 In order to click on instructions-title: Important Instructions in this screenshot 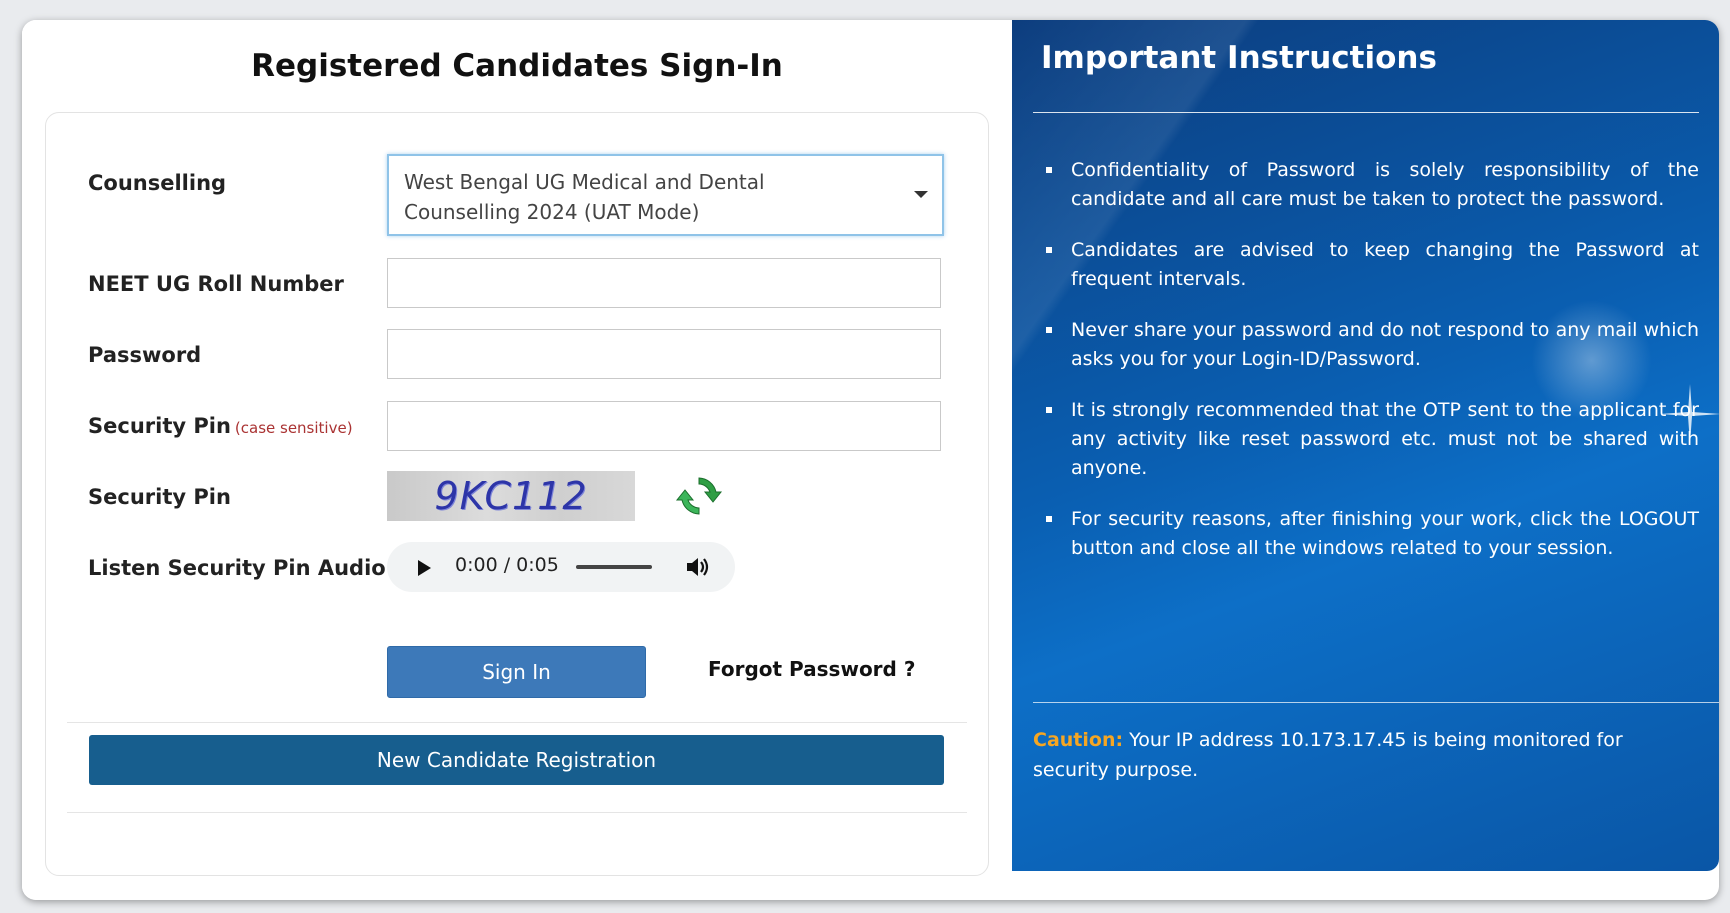, I will do `click(1239, 58)`.